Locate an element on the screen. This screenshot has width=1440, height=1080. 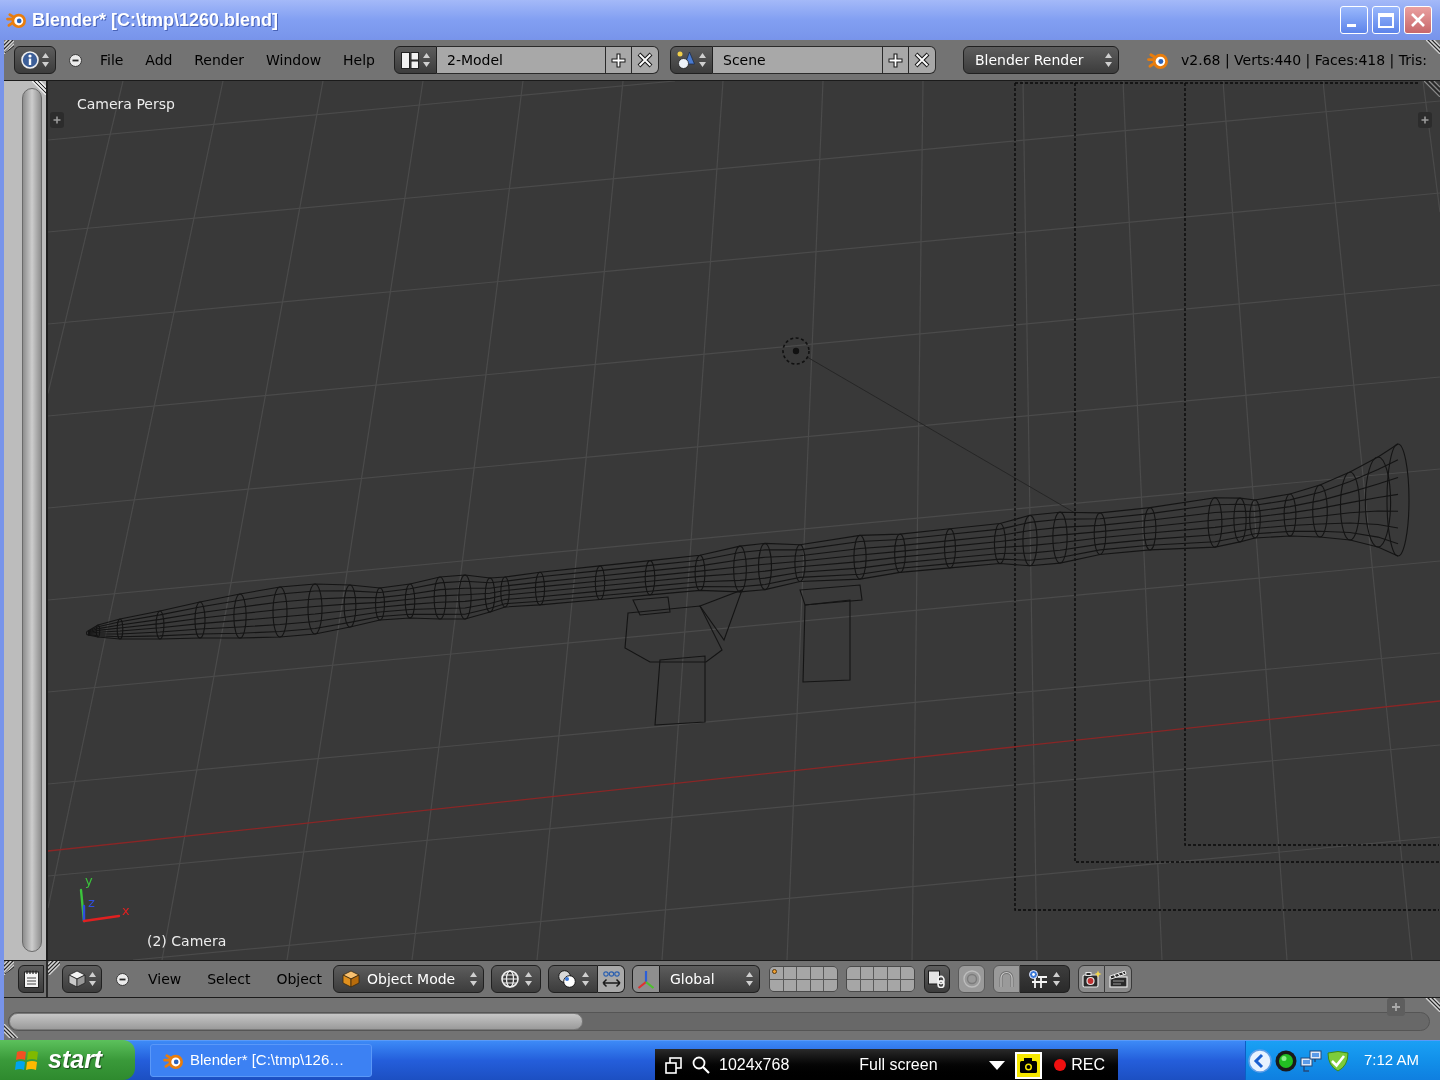
delete-layout-button is located at coordinates (645, 60).